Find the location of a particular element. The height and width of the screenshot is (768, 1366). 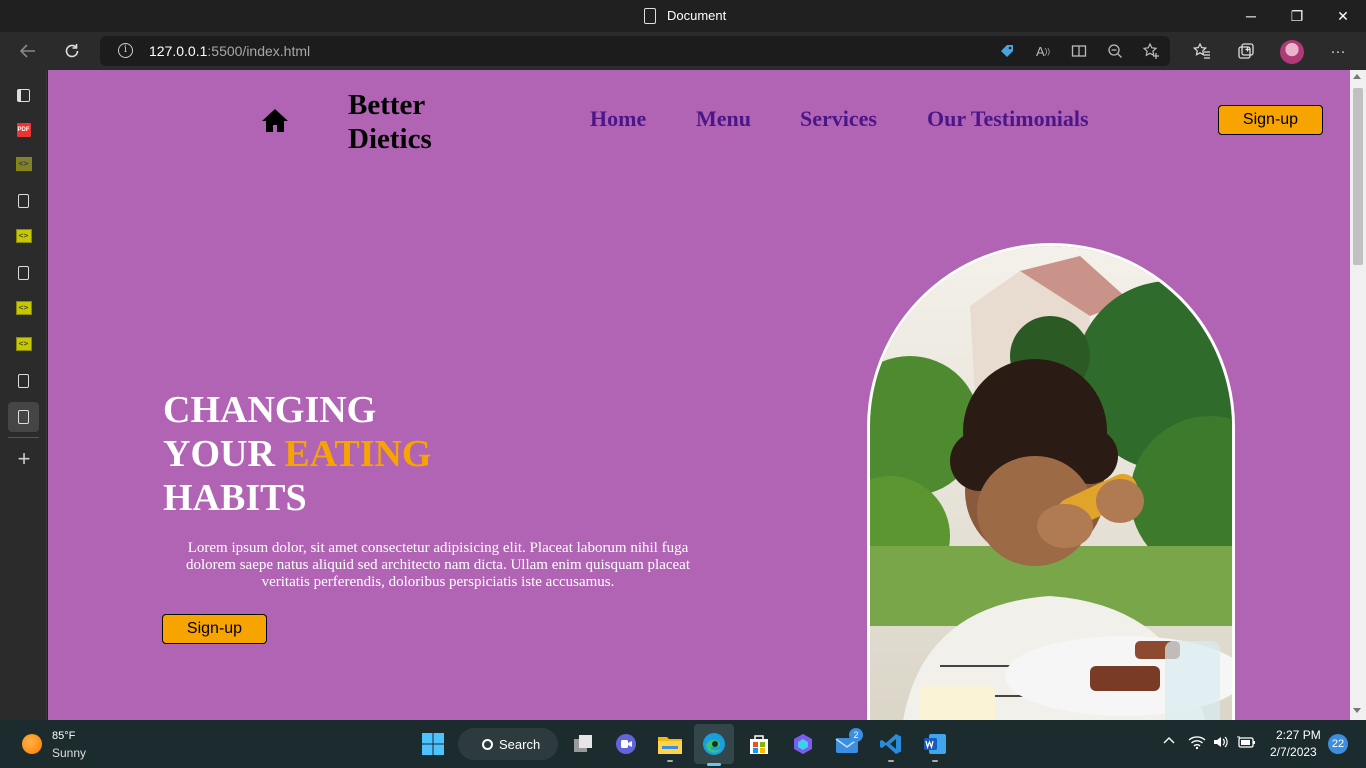

taskbar-search: Search is located at coordinates (508, 744).